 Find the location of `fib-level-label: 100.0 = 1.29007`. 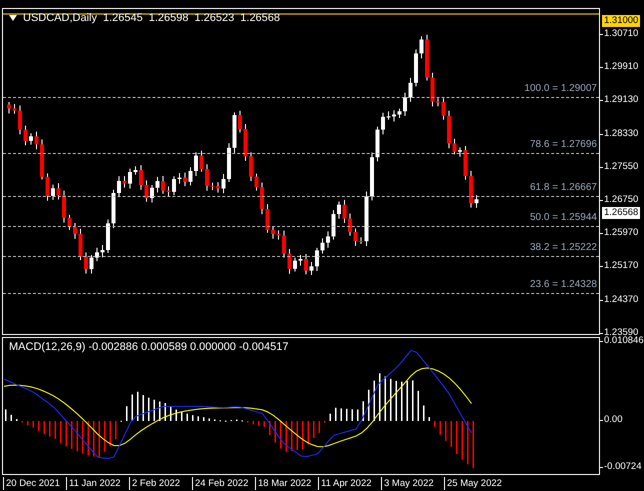

fib-level-label: 100.0 = 1.29007 is located at coordinates (560, 88).